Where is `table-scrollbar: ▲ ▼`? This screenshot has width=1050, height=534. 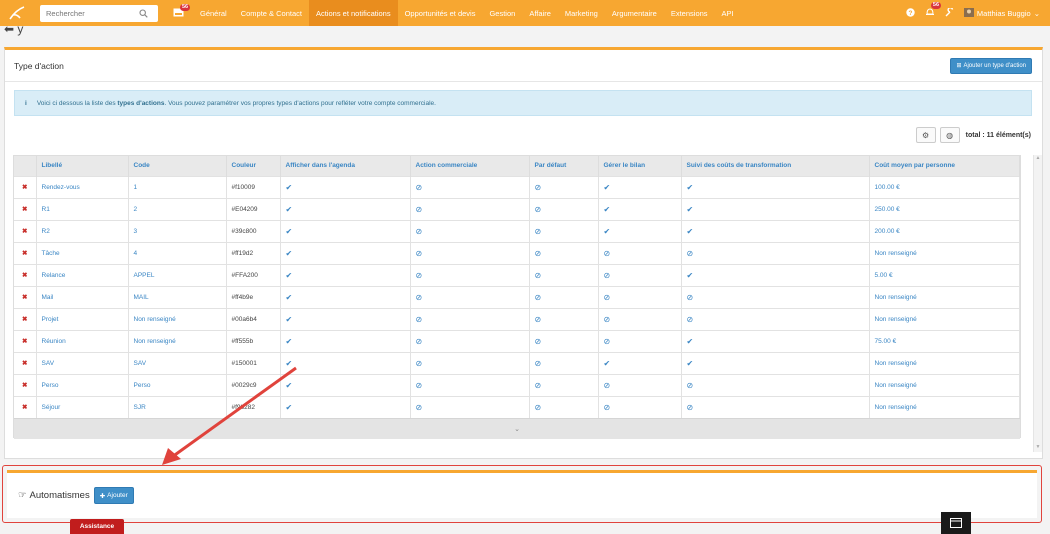 table-scrollbar: ▲ ▼ is located at coordinates (1037, 303).